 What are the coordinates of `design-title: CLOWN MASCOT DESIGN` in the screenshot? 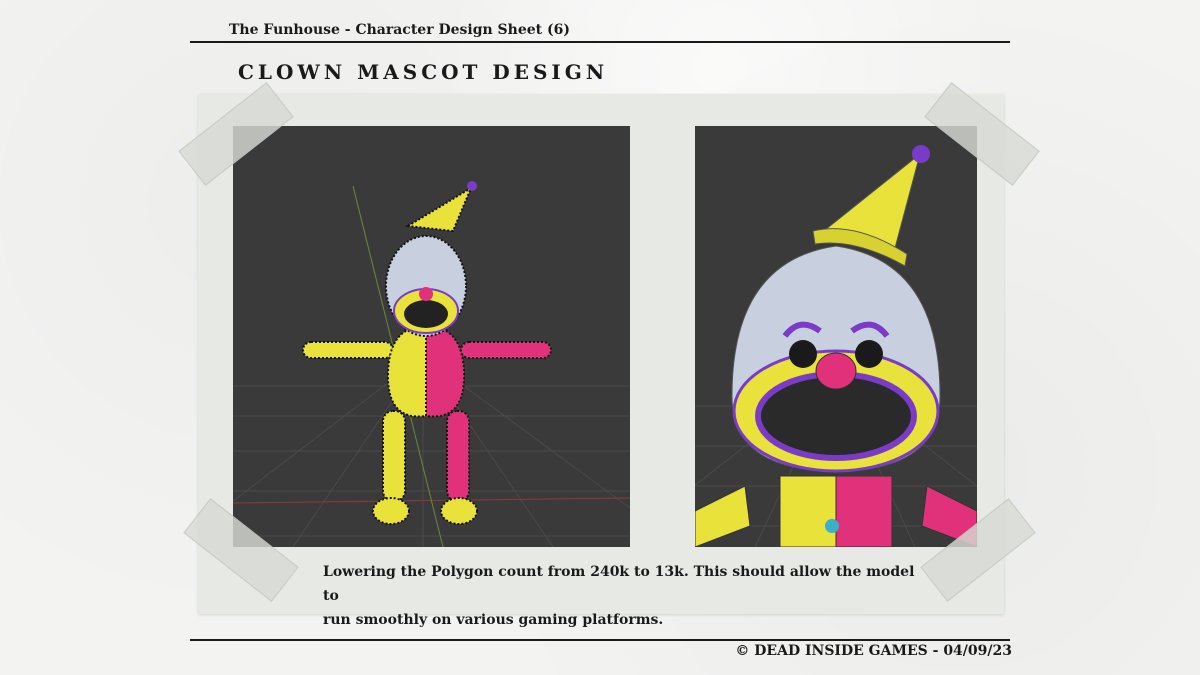 It's located at (423, 72).